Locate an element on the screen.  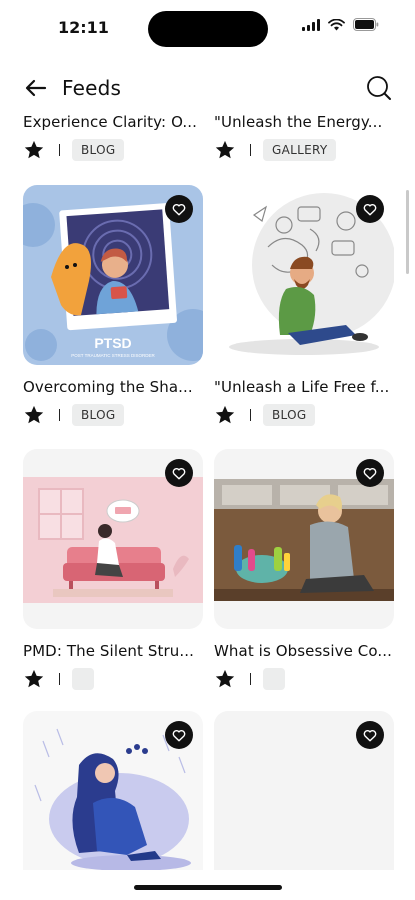
back-button is located at coordinates (36, 88).